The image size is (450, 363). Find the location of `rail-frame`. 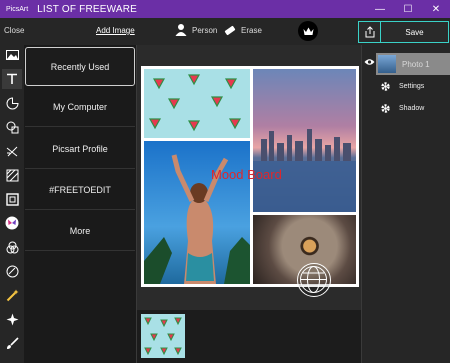

rail-frame is located at coordinates (12, 199).